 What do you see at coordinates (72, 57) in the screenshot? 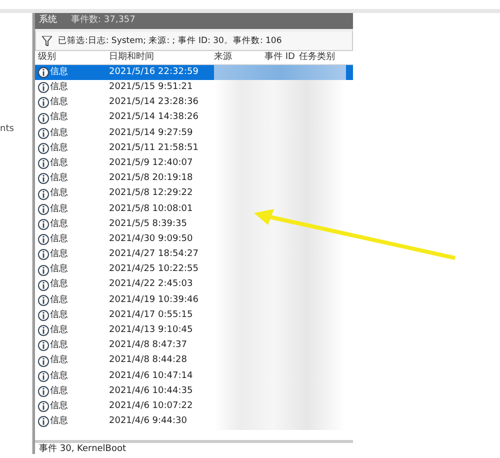
I see `column-header: 级别` at bounding box center [72, 57].